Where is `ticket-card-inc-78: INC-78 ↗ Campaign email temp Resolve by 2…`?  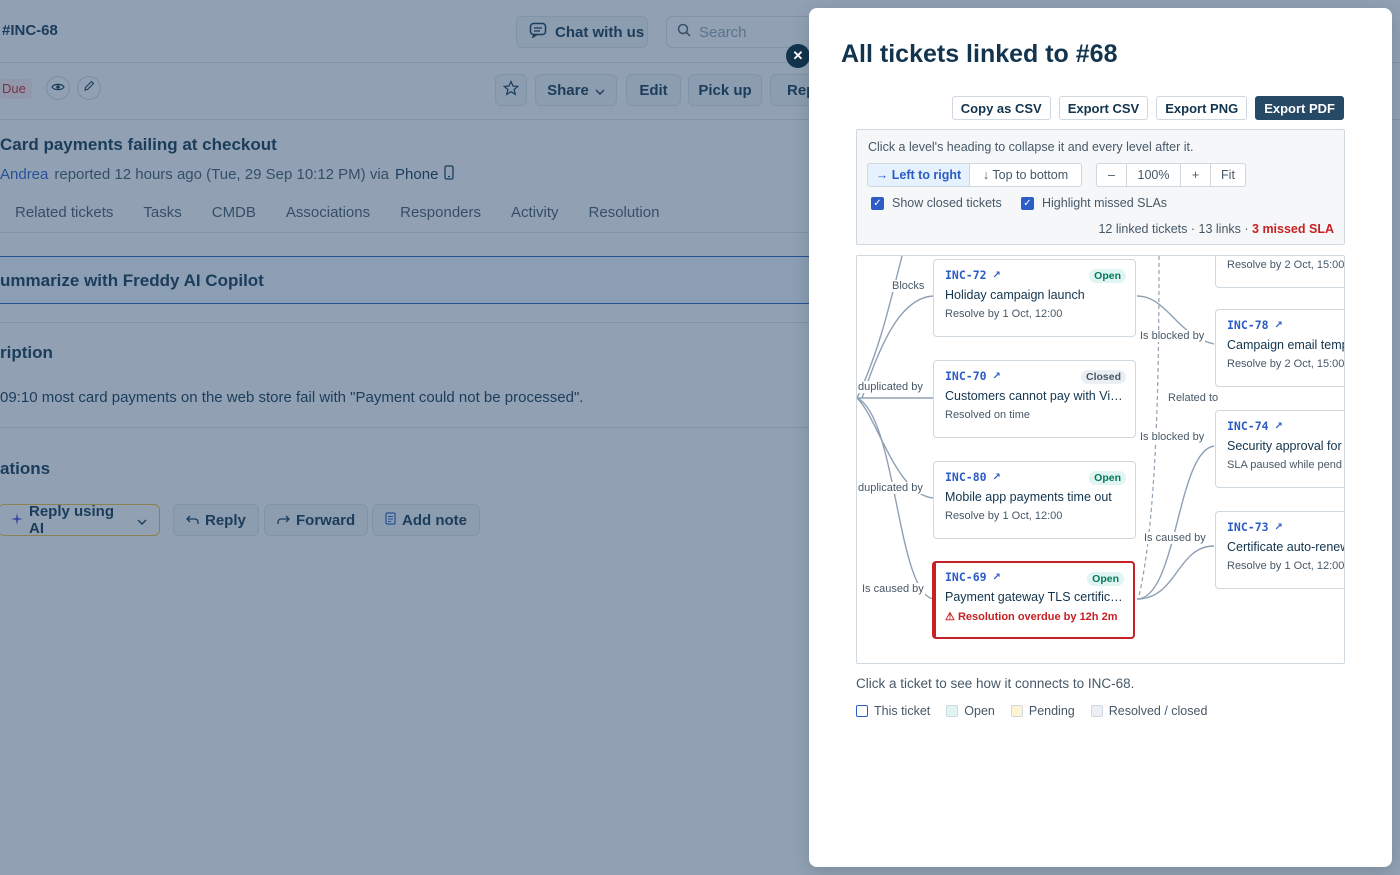 ticket-card-inc-78: INC-78 ↗ Campaign email temp Resolve by 2… is located at coordinates (1280, 348).